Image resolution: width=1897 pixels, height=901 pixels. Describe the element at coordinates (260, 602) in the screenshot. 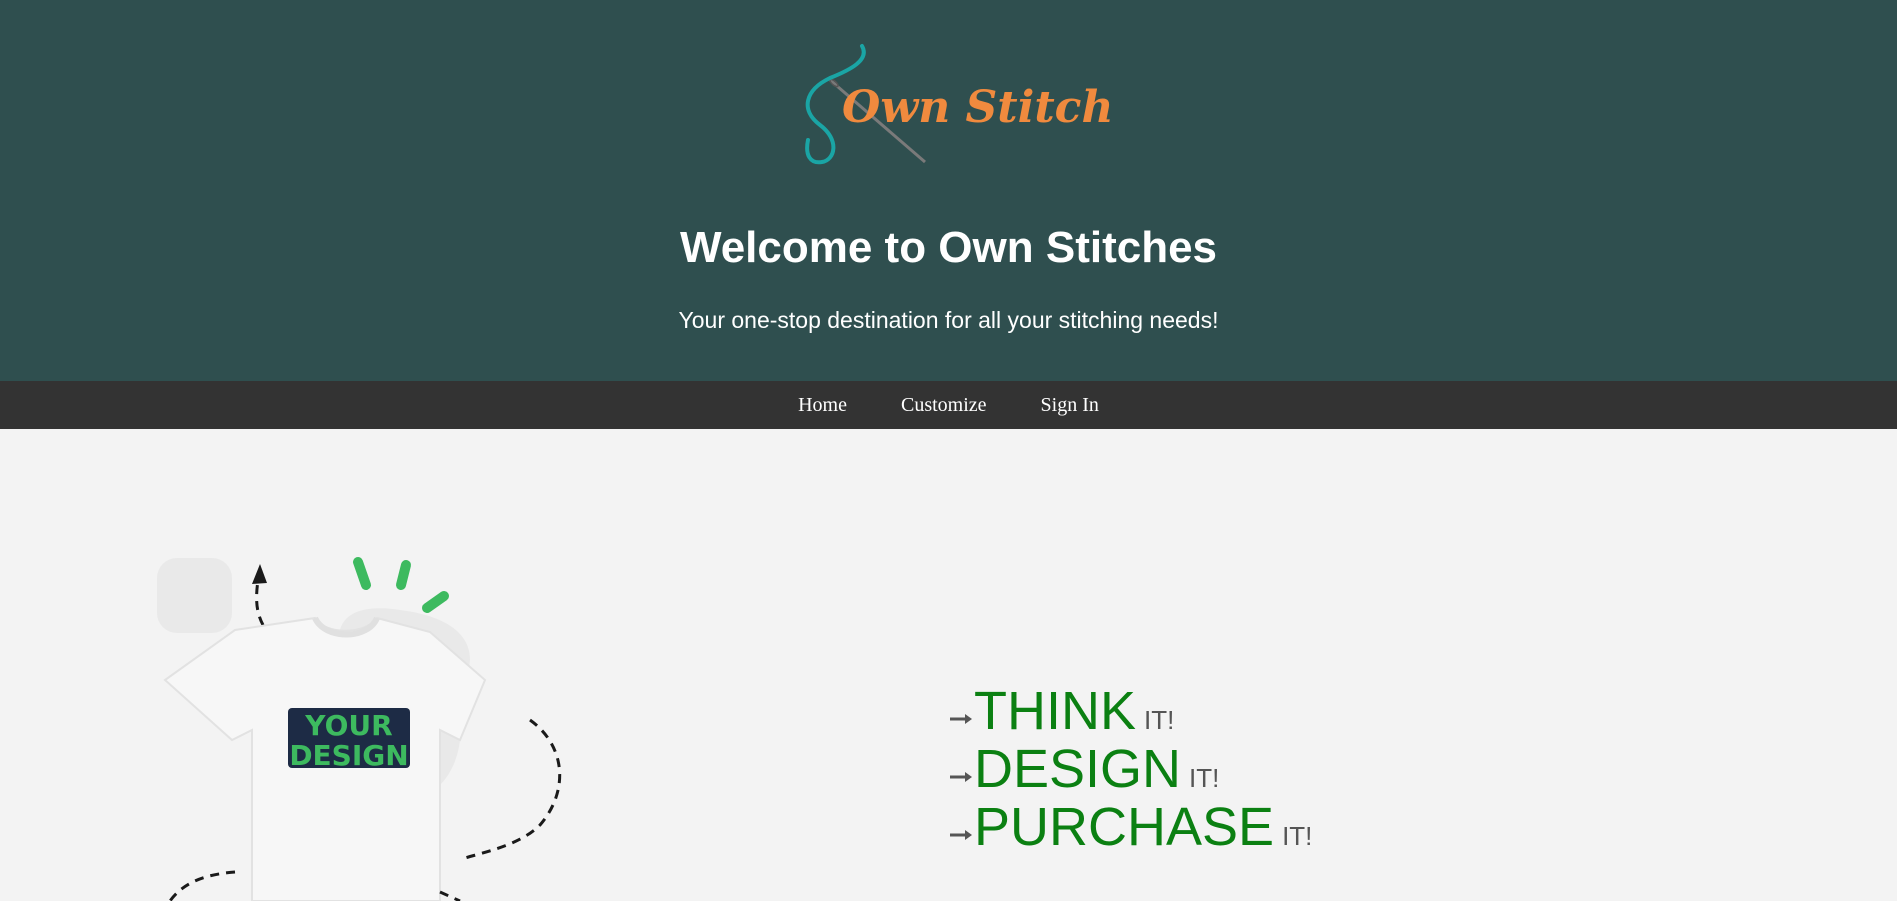

I see `dashed-arrow-up` at that location.